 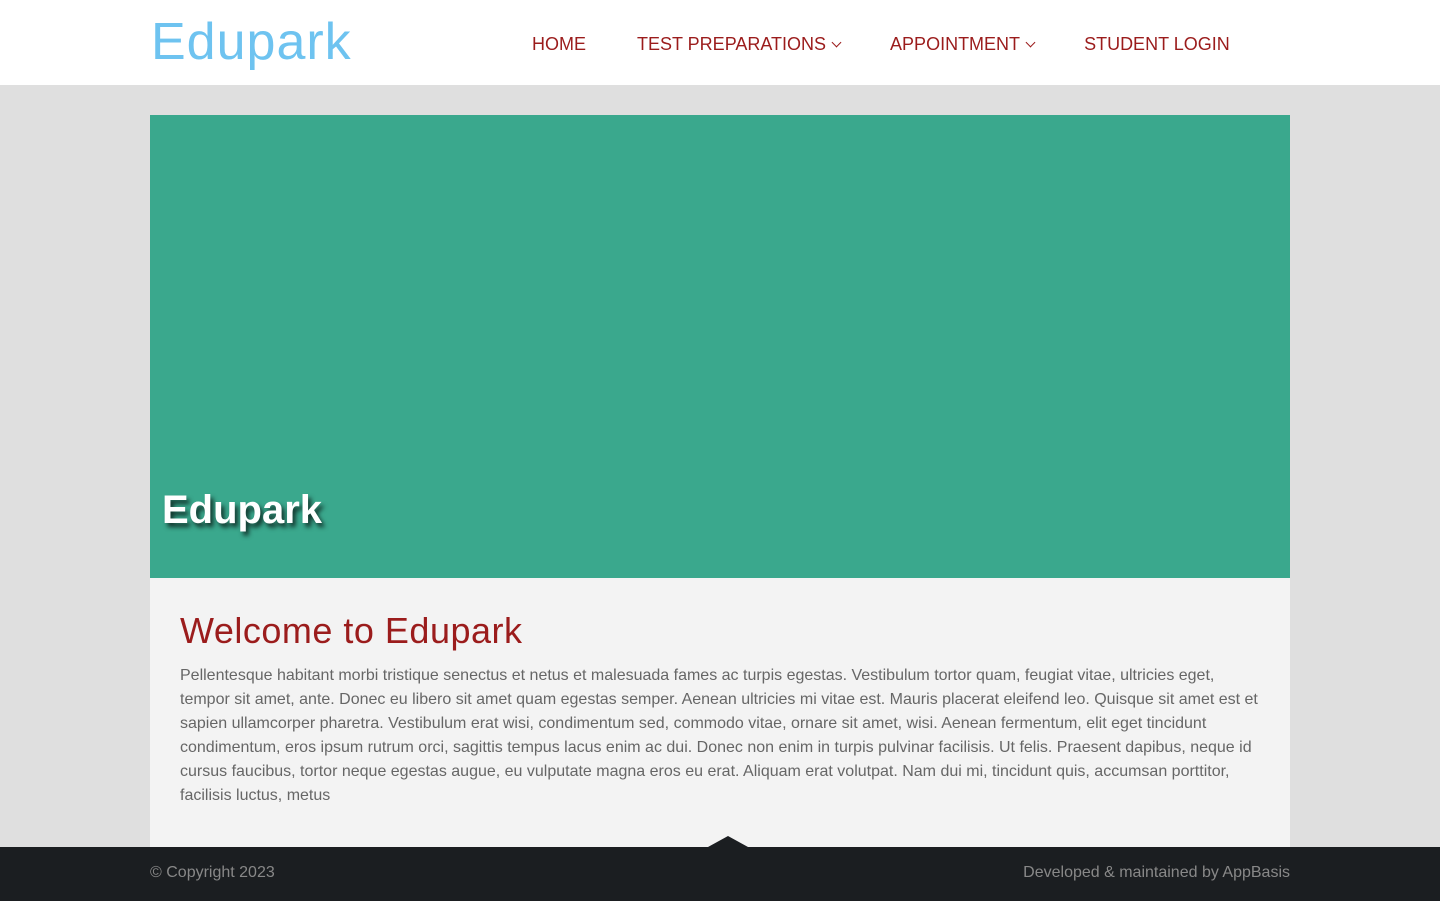 I want to click on nav-home-label: HOME, so click(x=559, y=43).